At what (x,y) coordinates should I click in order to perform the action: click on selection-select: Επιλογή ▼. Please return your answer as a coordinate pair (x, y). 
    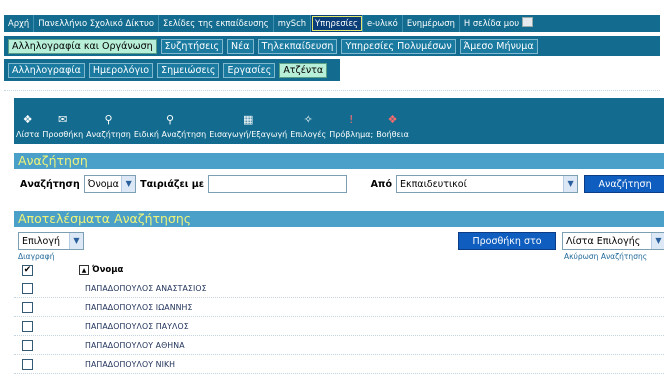
    Looking at the image, I should click on (51, 241).